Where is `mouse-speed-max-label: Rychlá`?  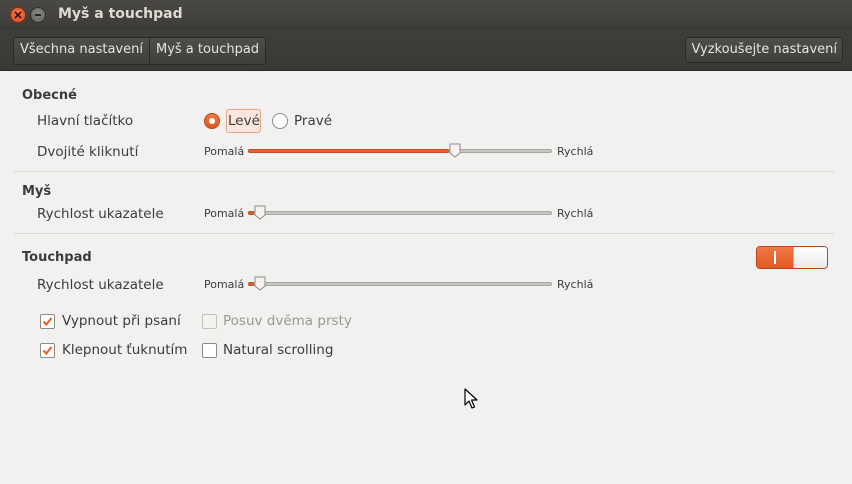
mouse-speed-max-label: Rychlá is located at coordinates (575, 213).